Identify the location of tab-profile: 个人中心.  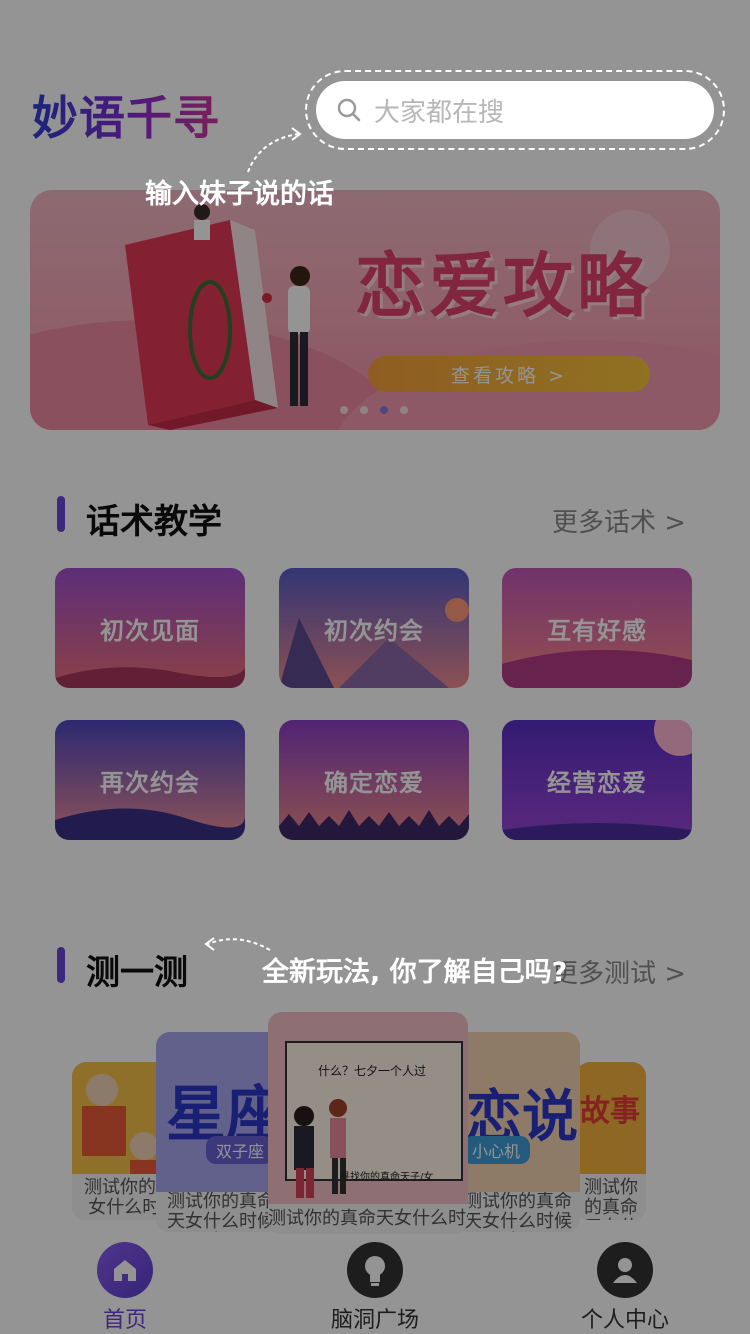
(625, 1284).